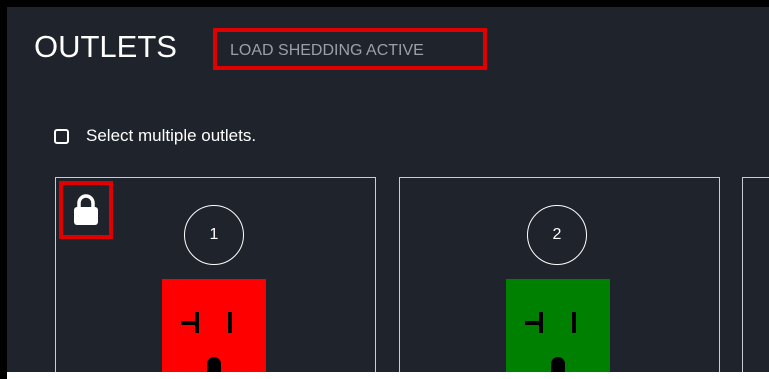 This screenshot has height=379, width=769. What do you see at coordinates (61, 136) in the screenshot?
I see `select-multiple-checkbox` at bounding box center [61, 136].